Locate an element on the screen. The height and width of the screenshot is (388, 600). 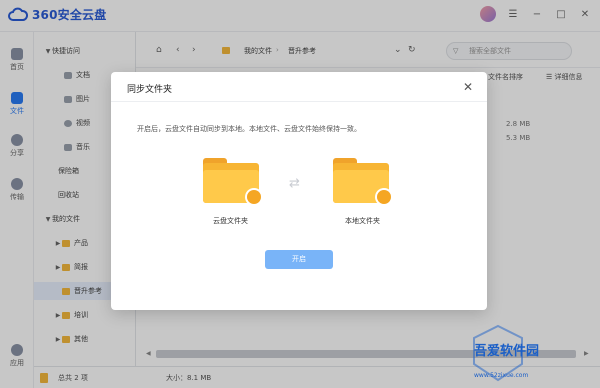
cloud-folder-label: 云盘文件夹 is located at coordinates (230, 221).